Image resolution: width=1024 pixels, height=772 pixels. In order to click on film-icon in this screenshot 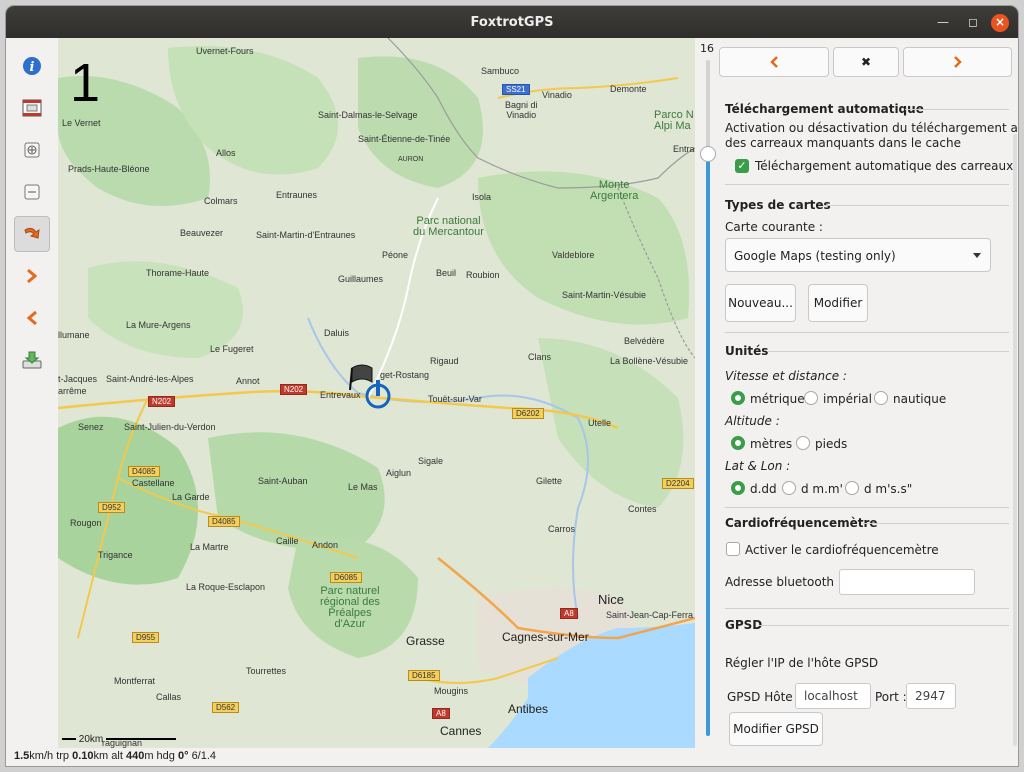, I will do `click(32, 108)`.